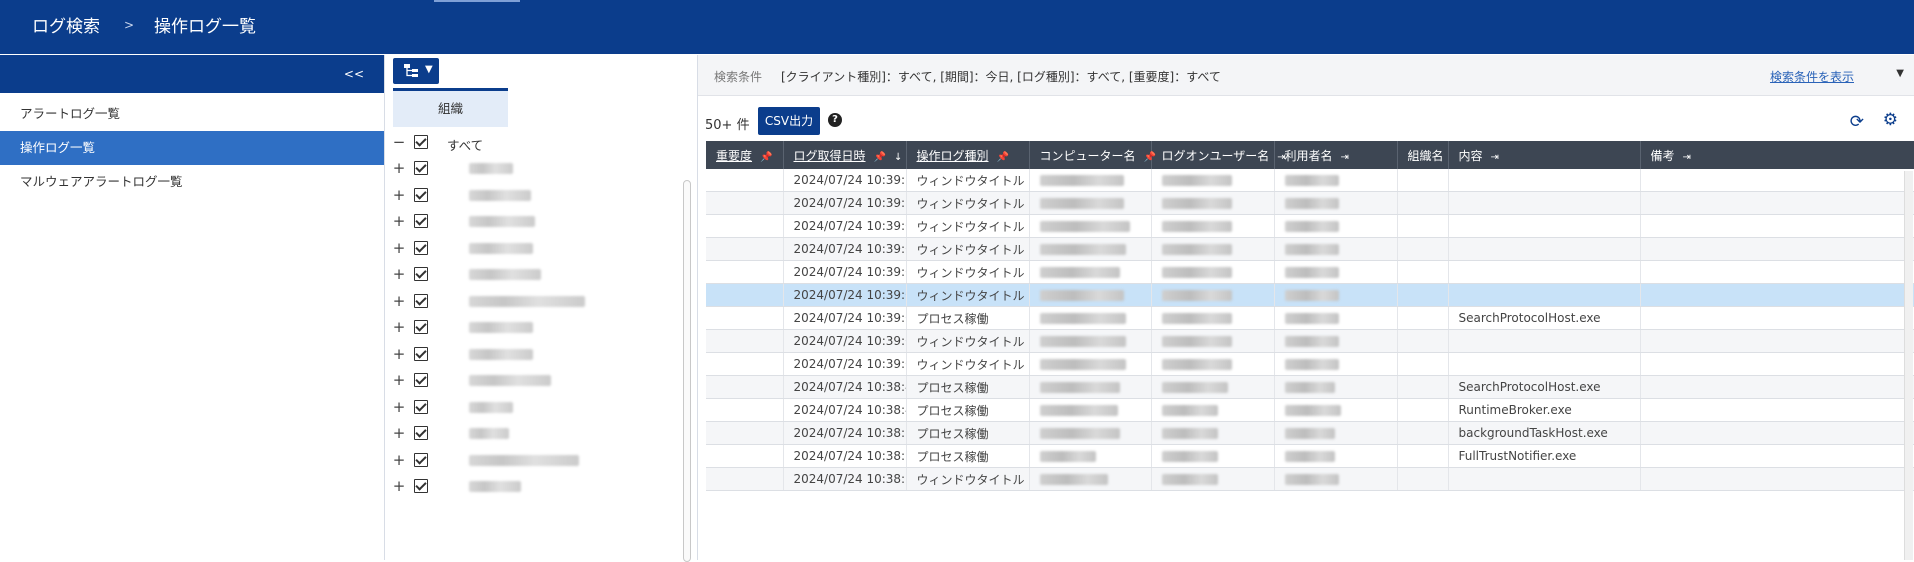 Image resolution: width=1914 pixels, height=562 pixels. What do you see at coordinates (66, 24) in the screenshot?
I see `breadcrumb-log-search: ログ検索` at bounding box center [66, 24].